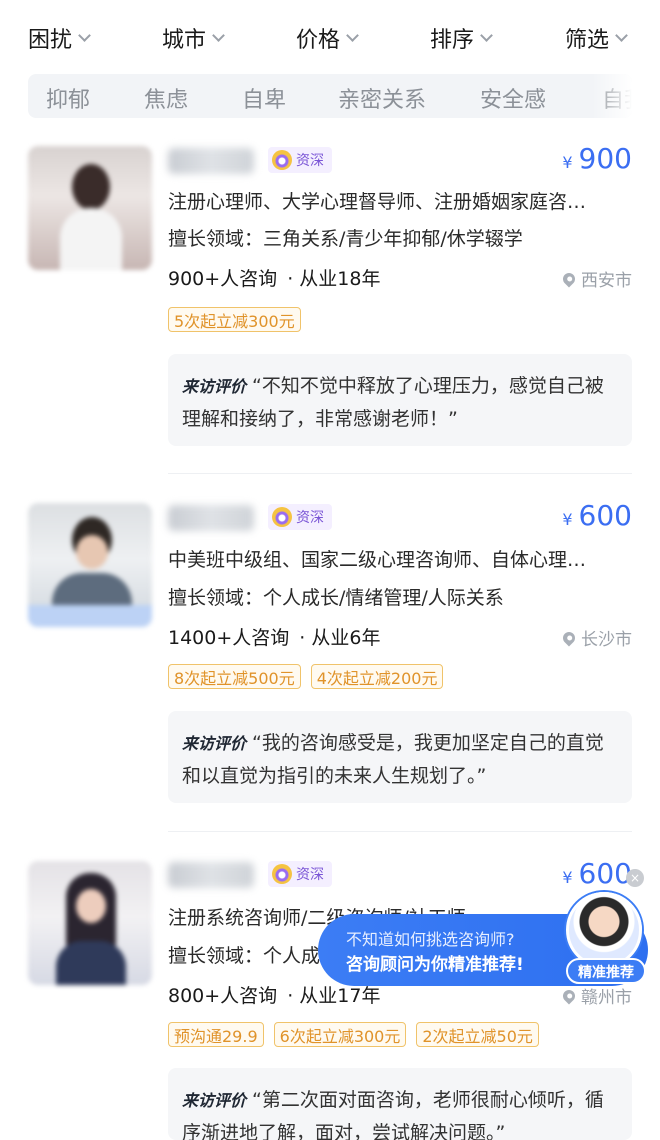  I want to click on advisor-avatar, so click(604, 930).